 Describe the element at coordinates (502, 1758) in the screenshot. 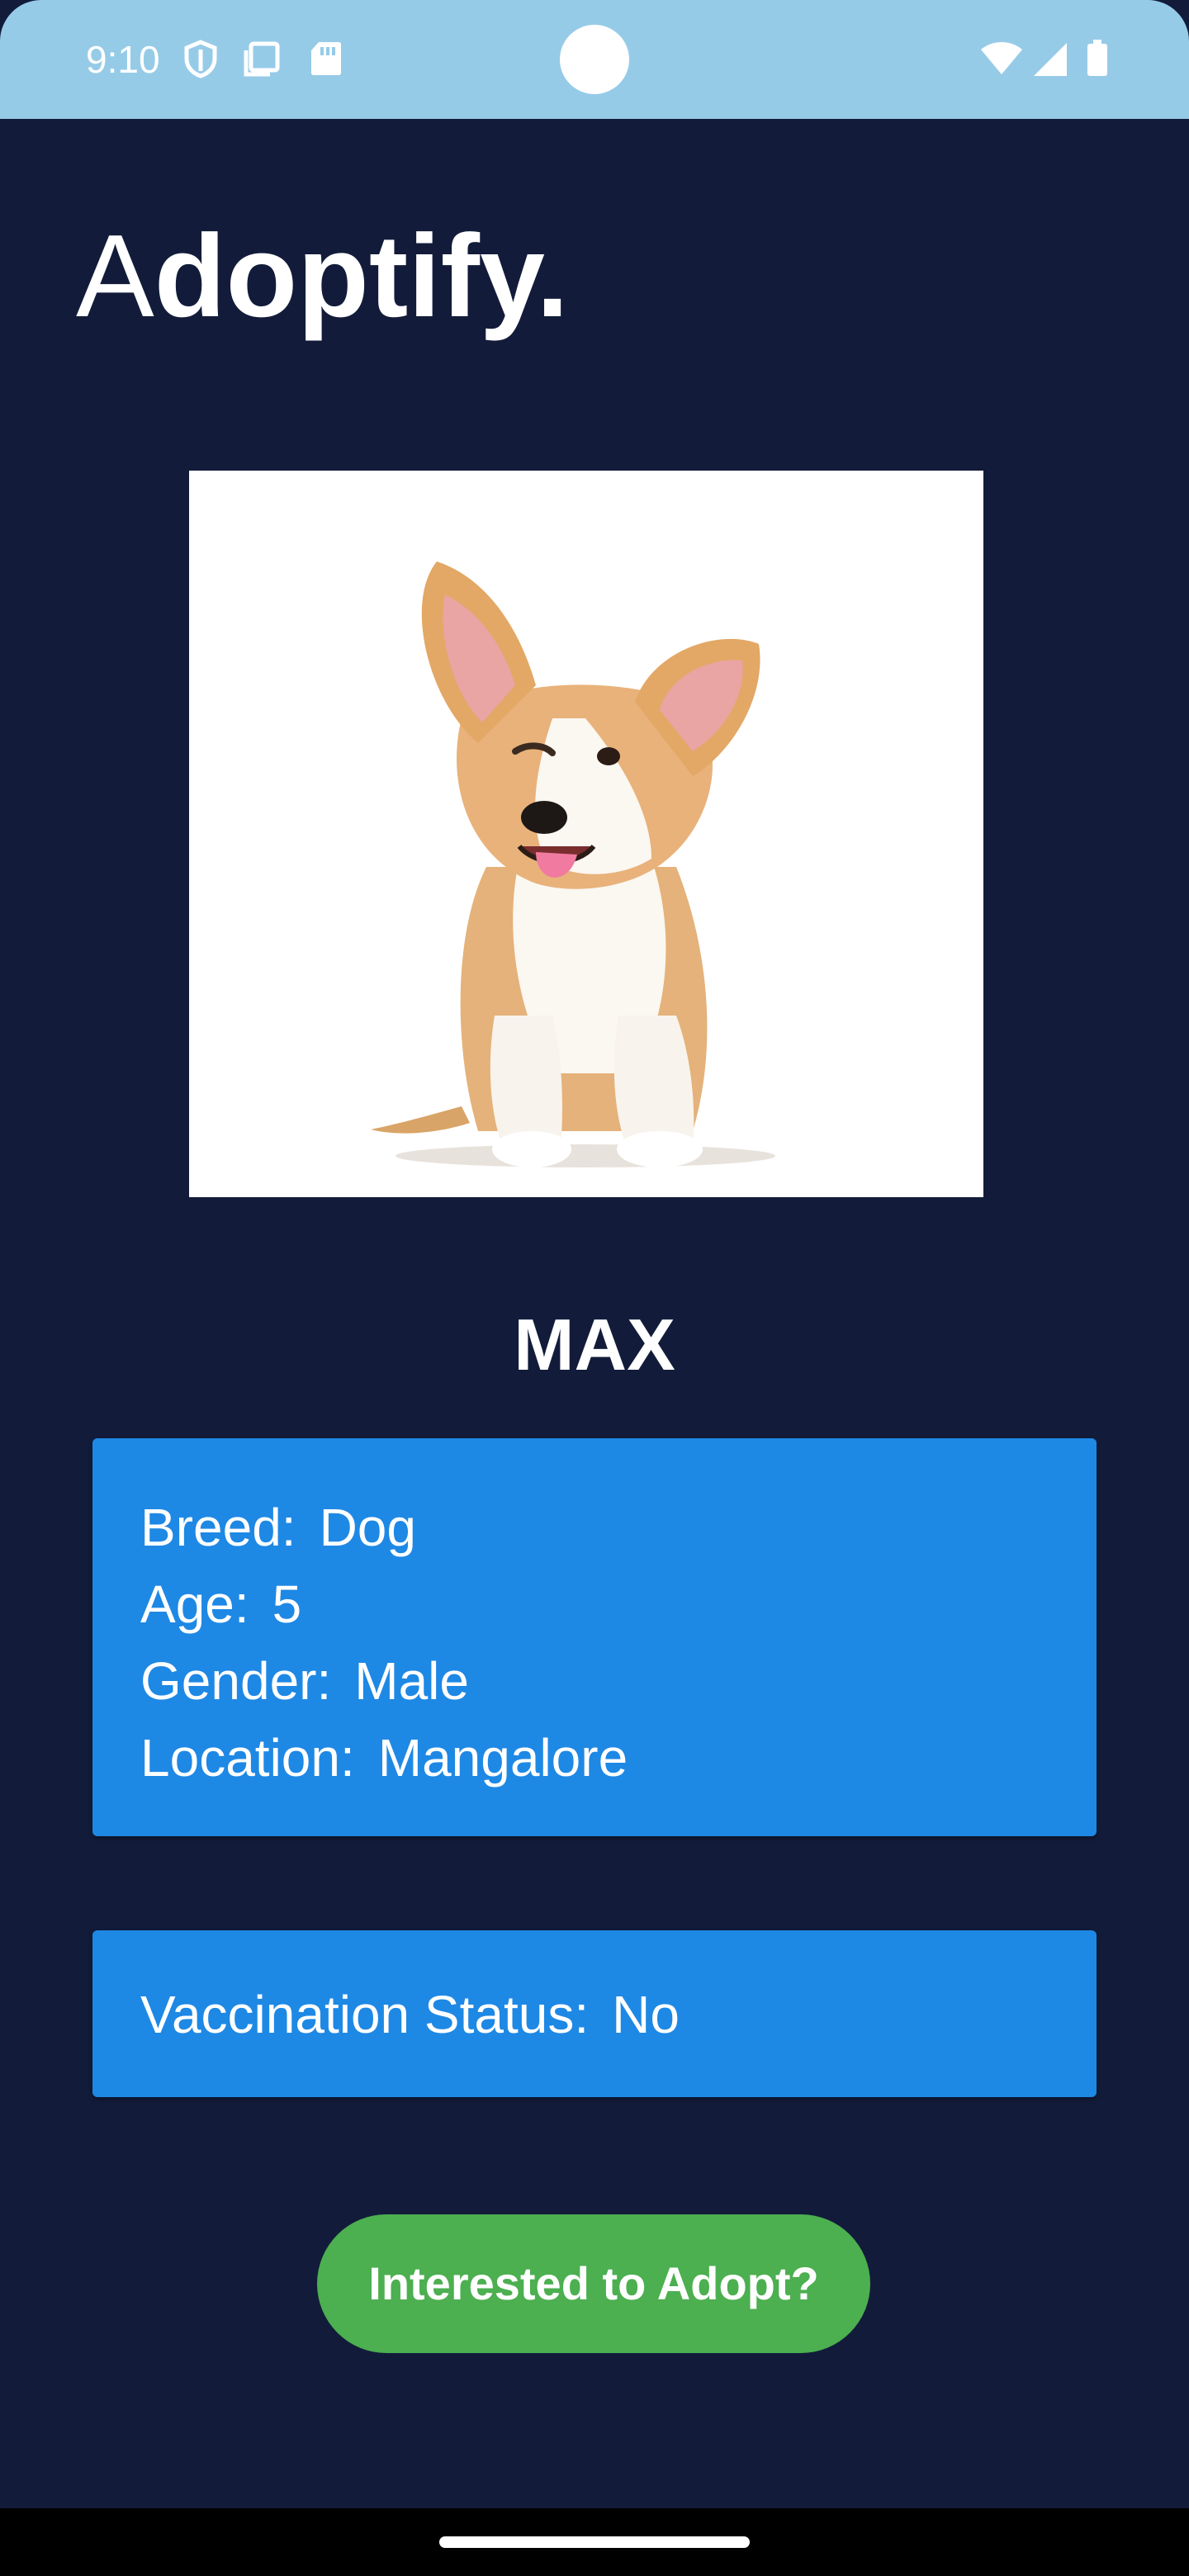

I see `location-value: Mangalore` at that location.